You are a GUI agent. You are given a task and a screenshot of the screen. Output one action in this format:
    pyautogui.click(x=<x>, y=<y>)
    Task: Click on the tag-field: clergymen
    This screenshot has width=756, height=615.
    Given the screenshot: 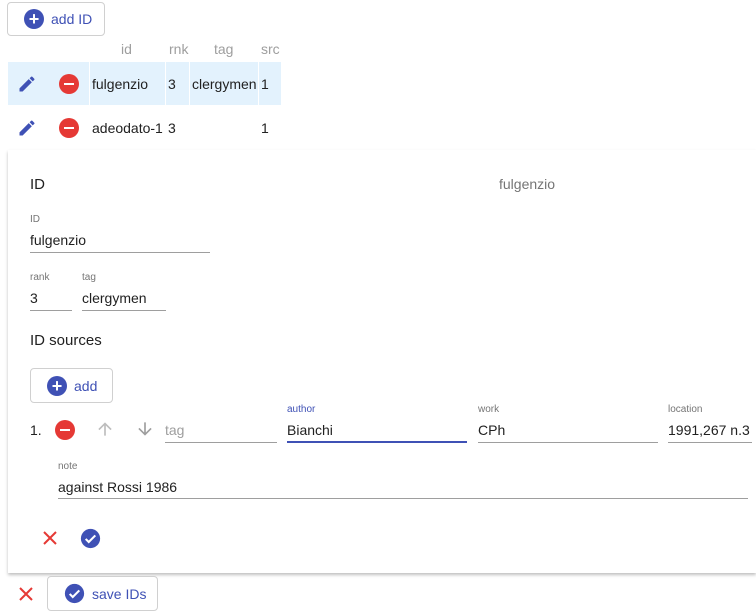 What is the action you would take?
    pyautogui.click(x=124, y=298)
    